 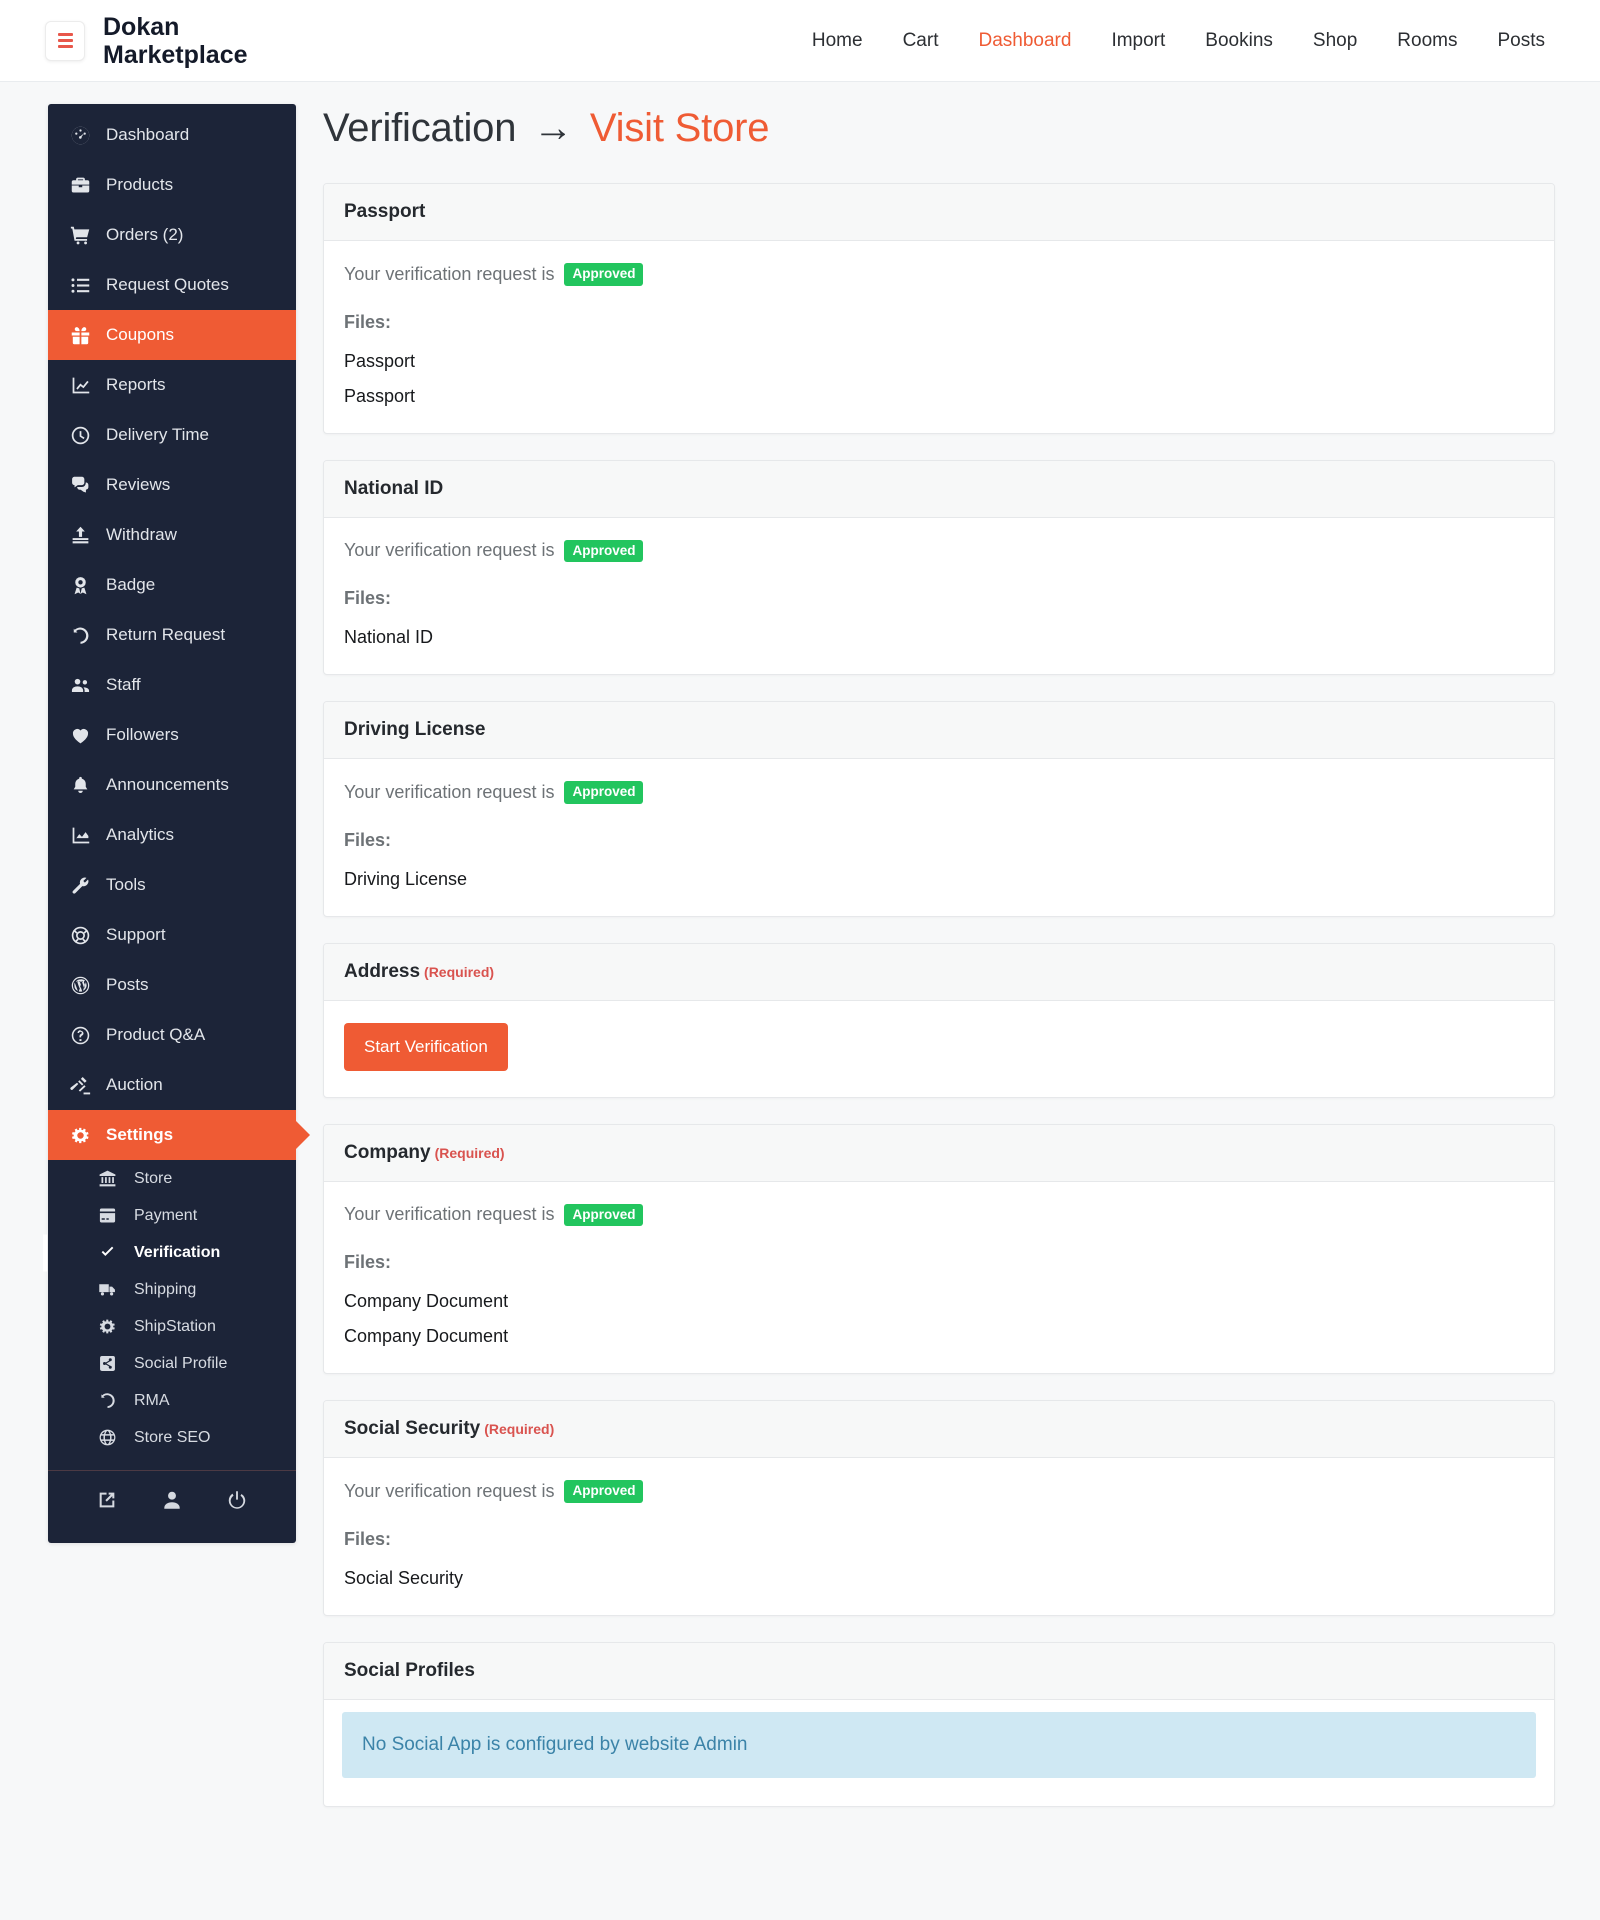 I want to click on chart-line-icon, so click(x=80, y=385).